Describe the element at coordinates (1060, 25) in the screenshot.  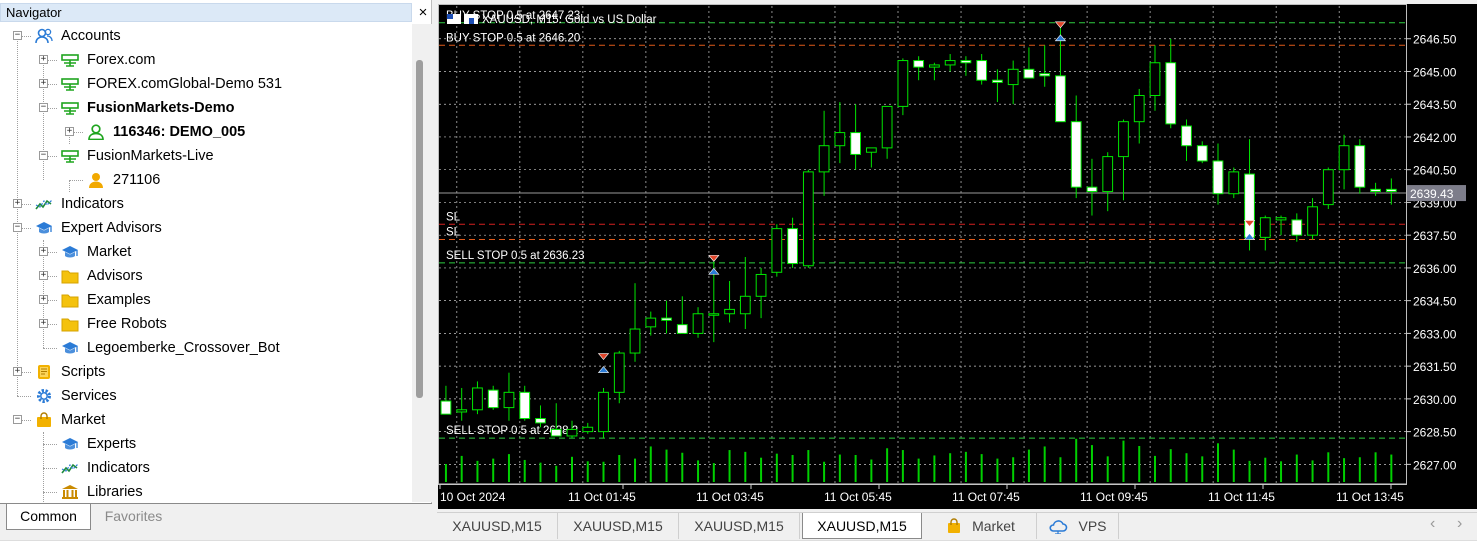
I see `sell-arrow-icon` at that location.